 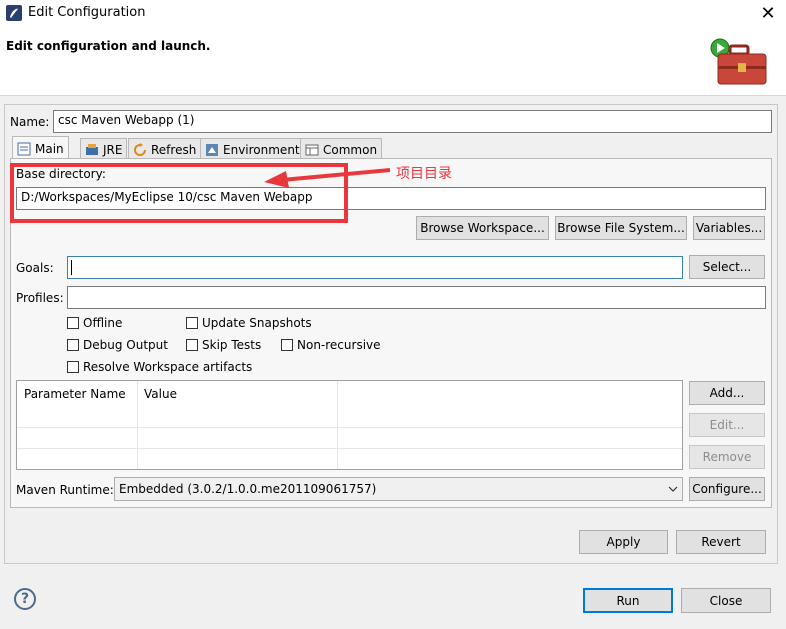 I want to click on resolve-workspace-checkbox-box, so click(x=73, y=367).